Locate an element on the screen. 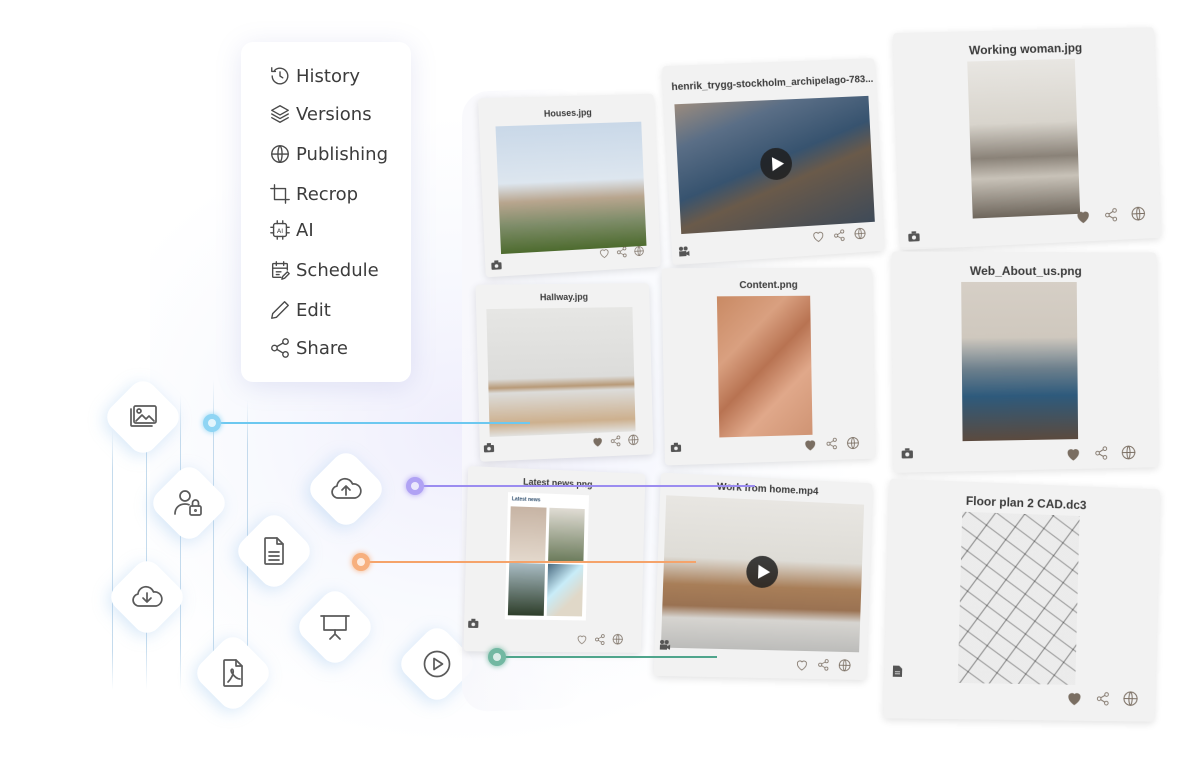 This screenshot has height=775, width=1200. asset-card: Hallway.jpg is located at coordinates (564, 372).